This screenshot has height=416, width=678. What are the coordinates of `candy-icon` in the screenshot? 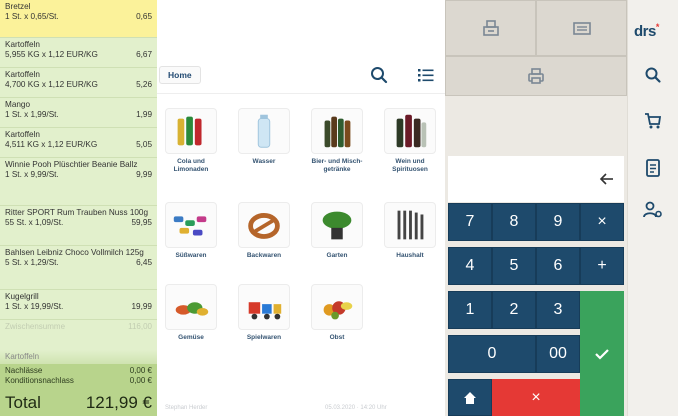 It's located at (191, 225).